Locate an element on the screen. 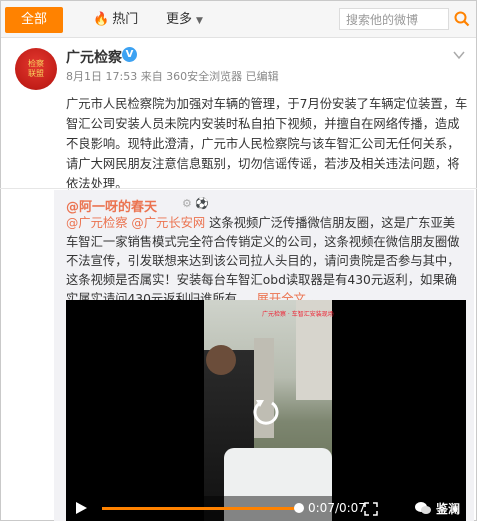  avatar: 检察 联盟 is located at coordinates (36, 69).